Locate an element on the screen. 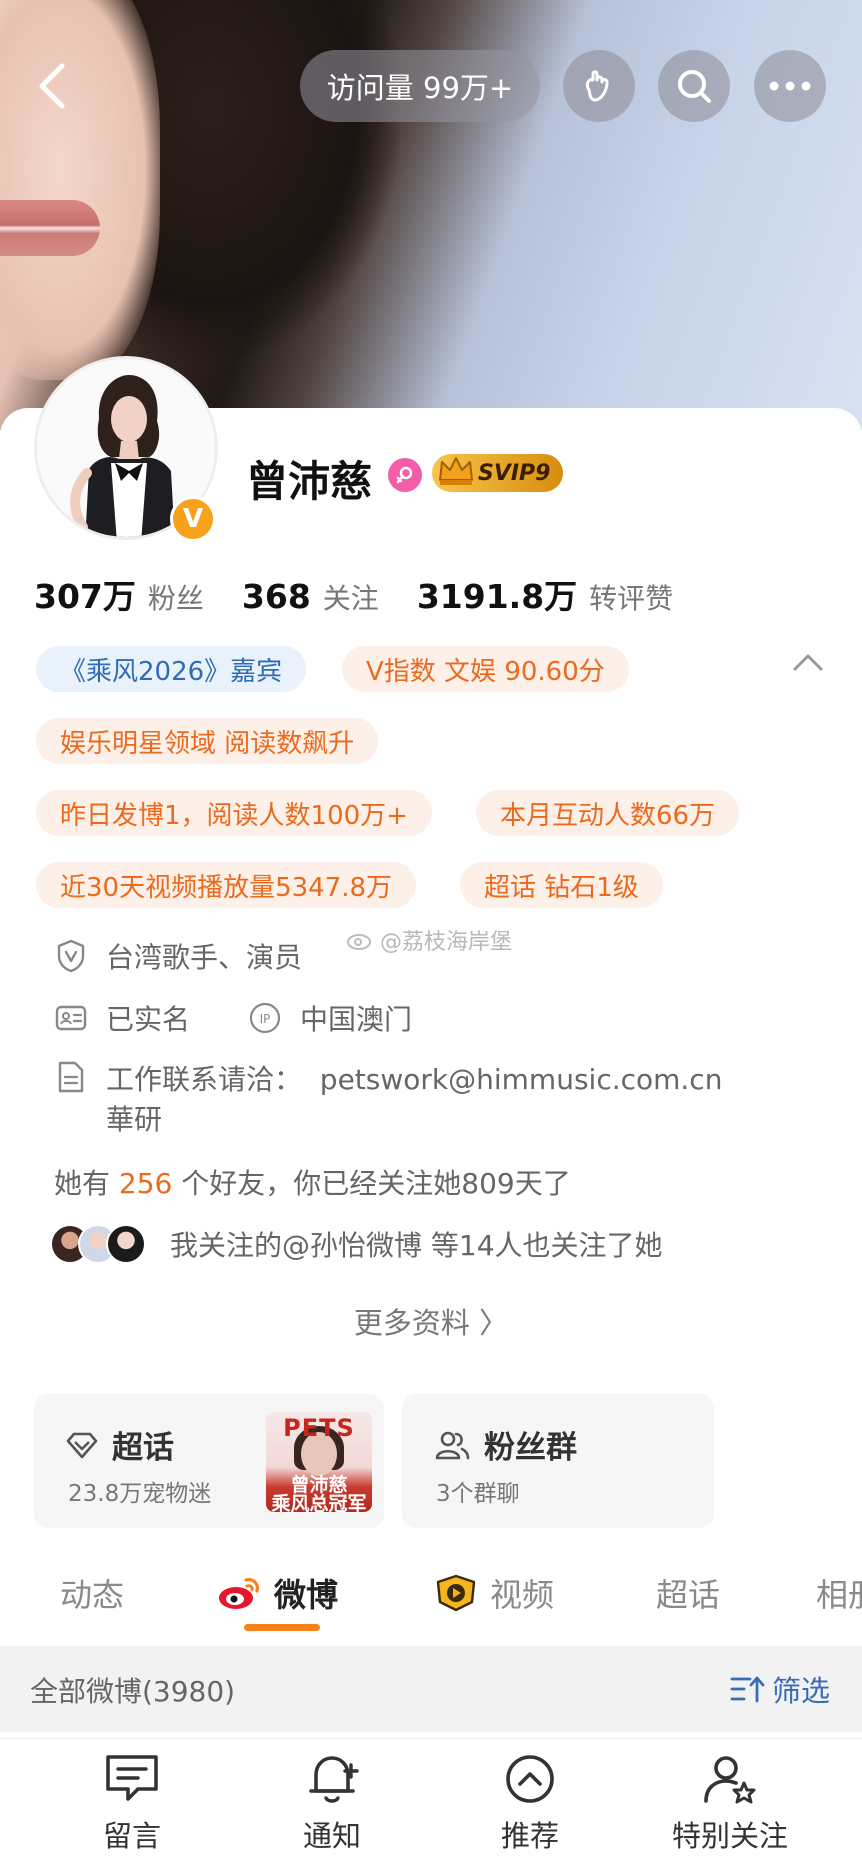 The width and height of the screenshot is (862, 1870). tab-label: 动态 is located at coordinates (92, 1595).